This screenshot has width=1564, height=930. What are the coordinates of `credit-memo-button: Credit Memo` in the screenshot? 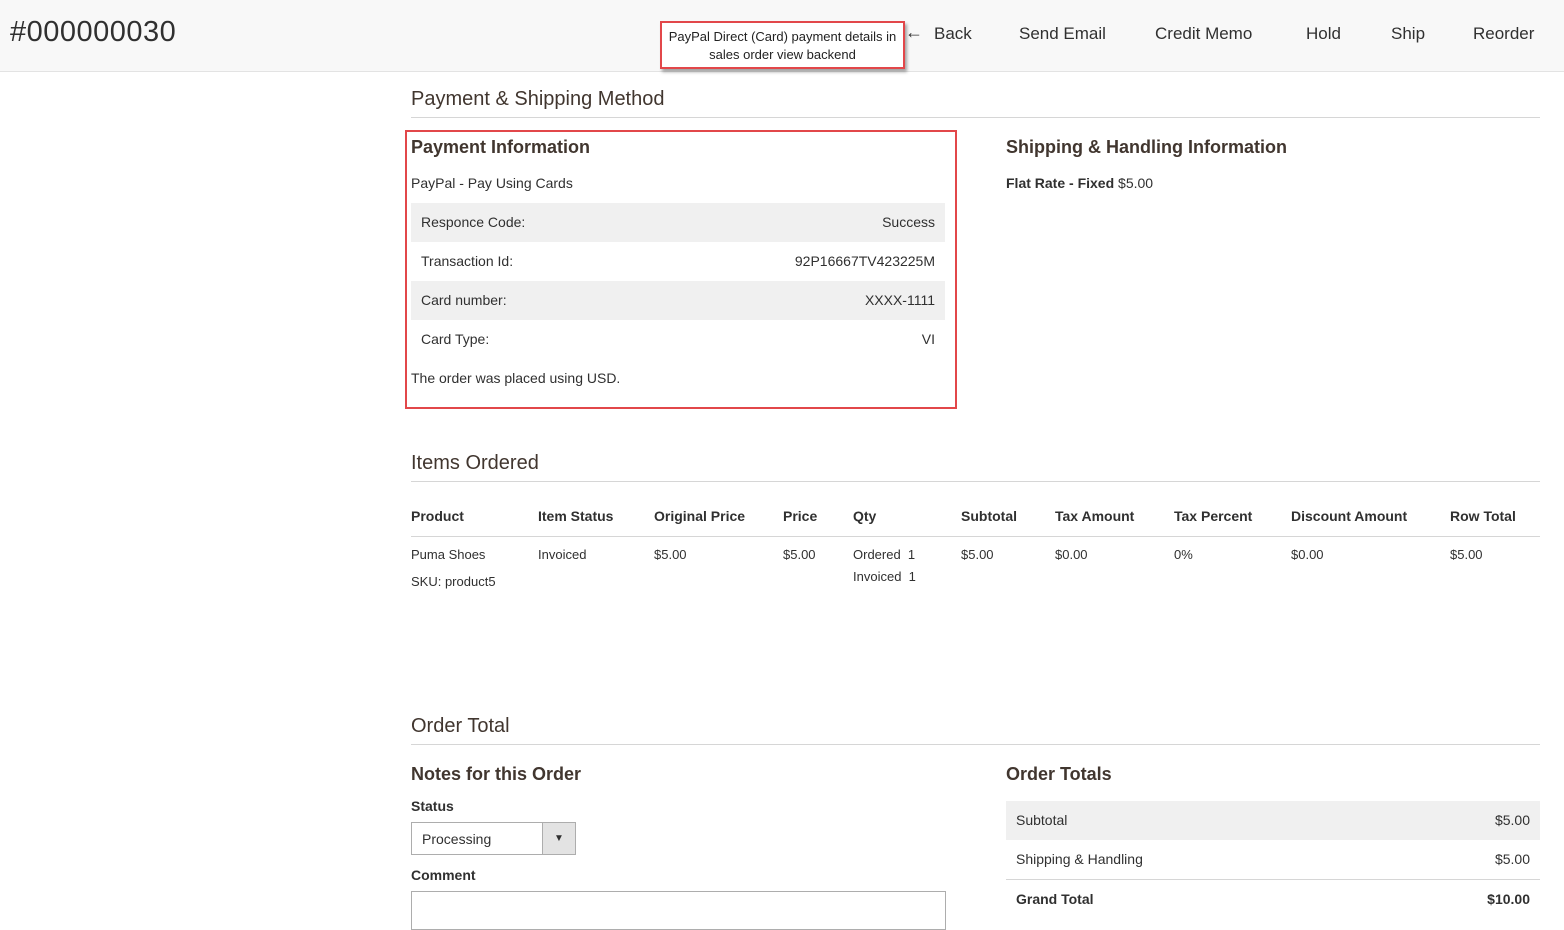 It's located at (1203, 34).